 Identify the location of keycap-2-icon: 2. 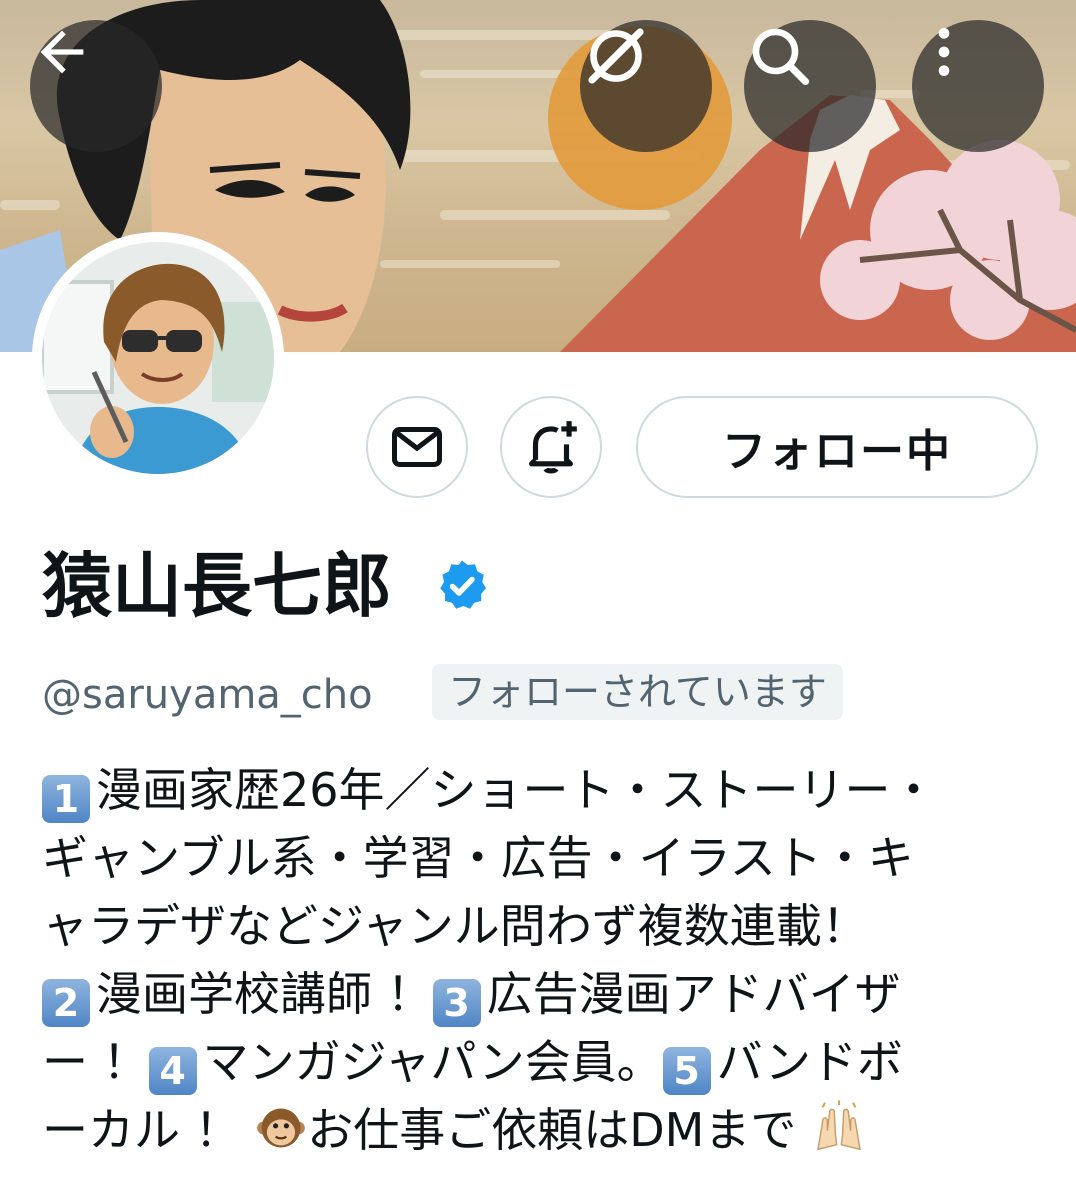
(66, 1003).